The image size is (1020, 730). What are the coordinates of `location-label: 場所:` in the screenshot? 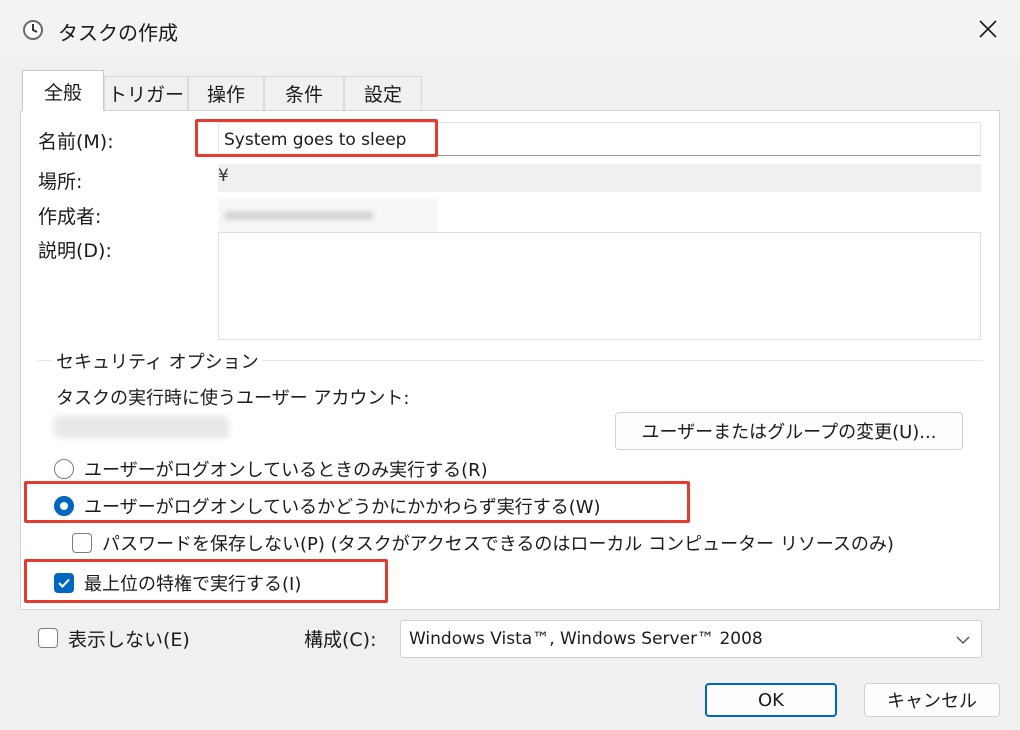 It's located at (60, 182).